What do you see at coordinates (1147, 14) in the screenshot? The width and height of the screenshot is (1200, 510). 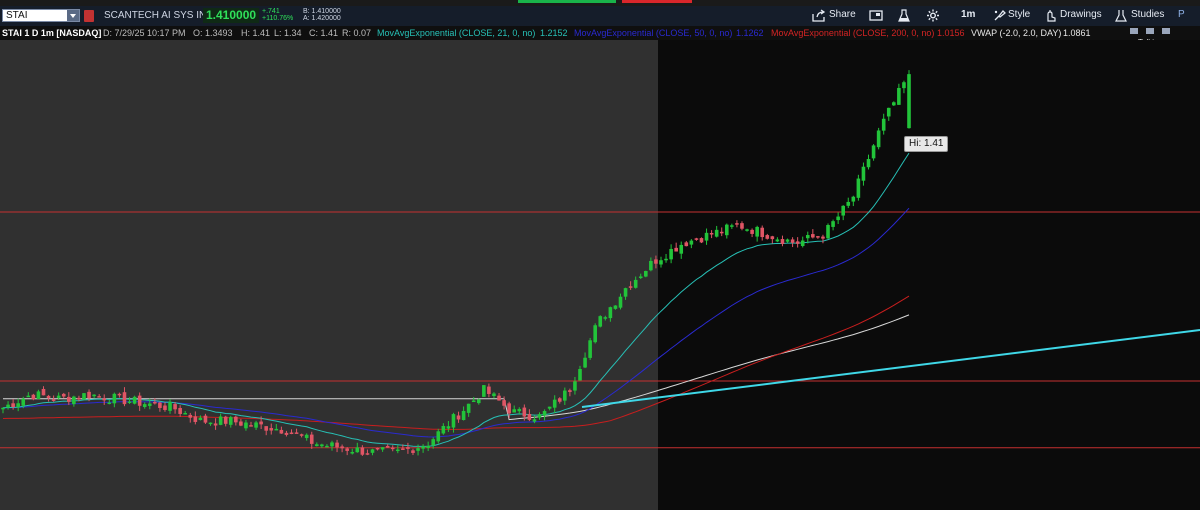 I see `studies-button: Studies` at bounding box center [1147, 14].